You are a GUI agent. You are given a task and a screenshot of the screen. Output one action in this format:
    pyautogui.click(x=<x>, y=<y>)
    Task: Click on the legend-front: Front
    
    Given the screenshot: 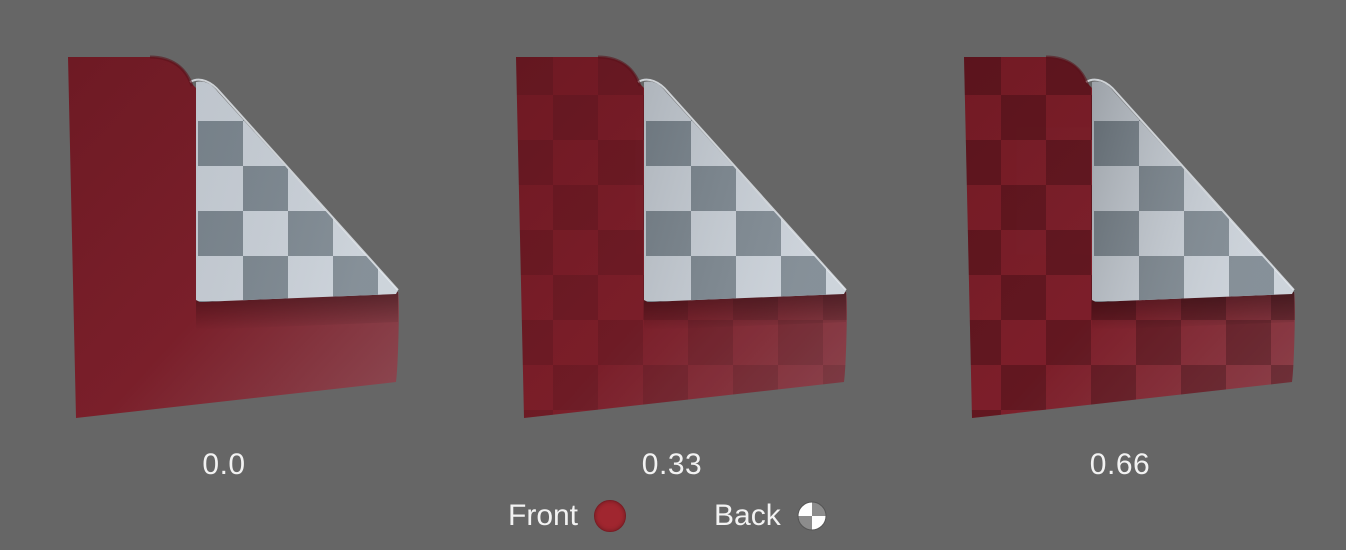 What is the action you would take?
    pyautogui.click(x=567, y=516)
    